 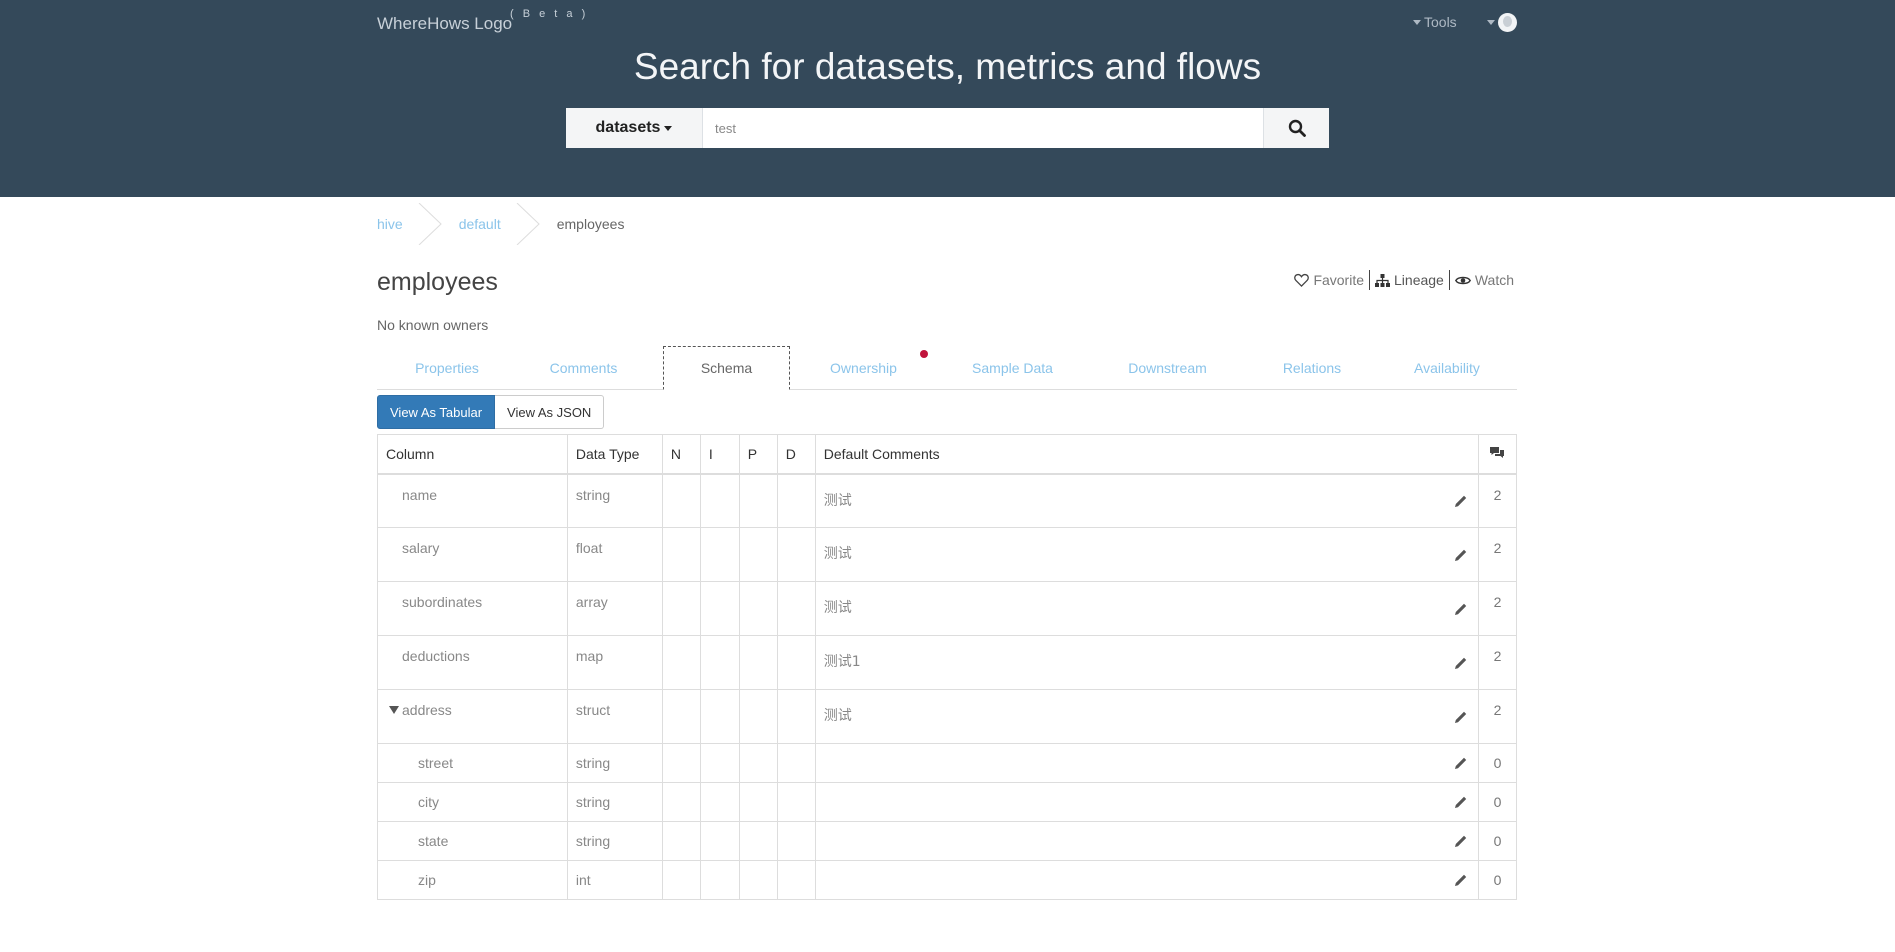 I want to click on search-category-label: datasets, so click(x=628, y=127).